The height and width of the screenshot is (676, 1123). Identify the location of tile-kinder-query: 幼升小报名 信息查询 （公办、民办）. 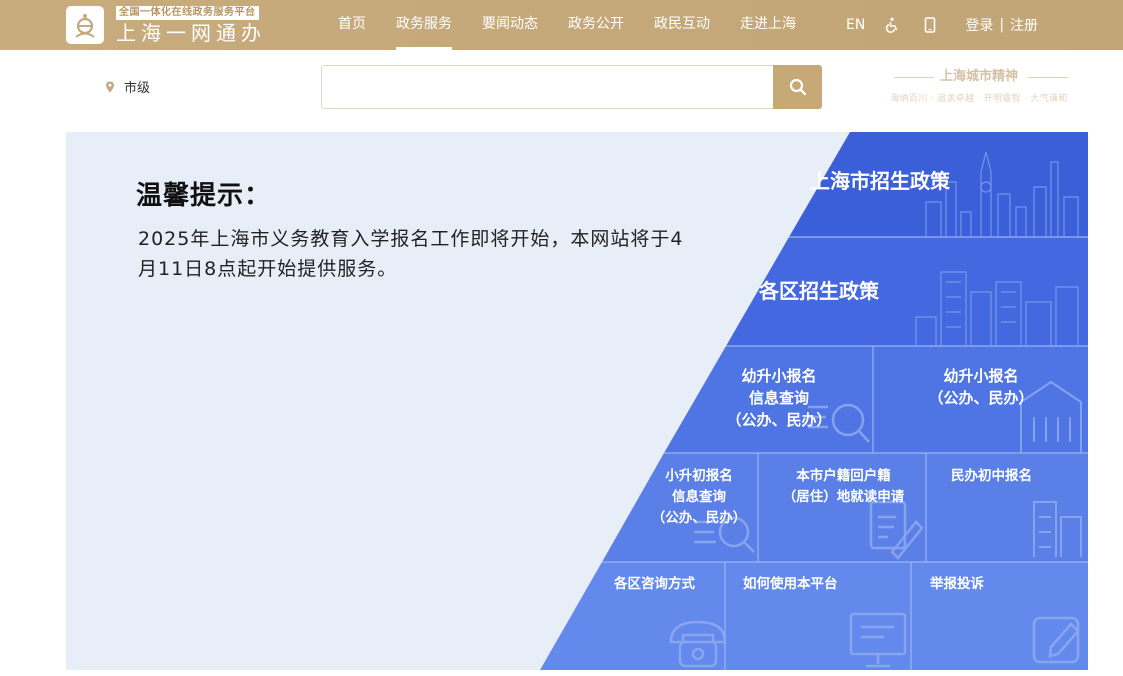
(779, 398).